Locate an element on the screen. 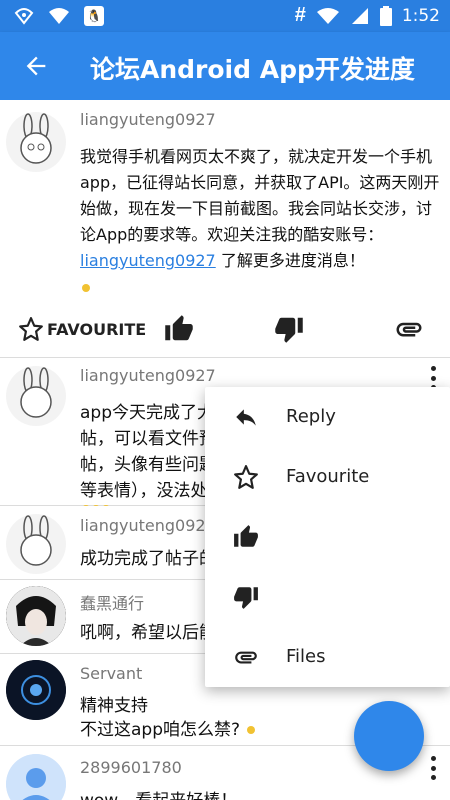 Image resolution: width=450 pixels, height=800 pixels. post-content: wow，看起来好棒！ is located at coordinates (261, 794).